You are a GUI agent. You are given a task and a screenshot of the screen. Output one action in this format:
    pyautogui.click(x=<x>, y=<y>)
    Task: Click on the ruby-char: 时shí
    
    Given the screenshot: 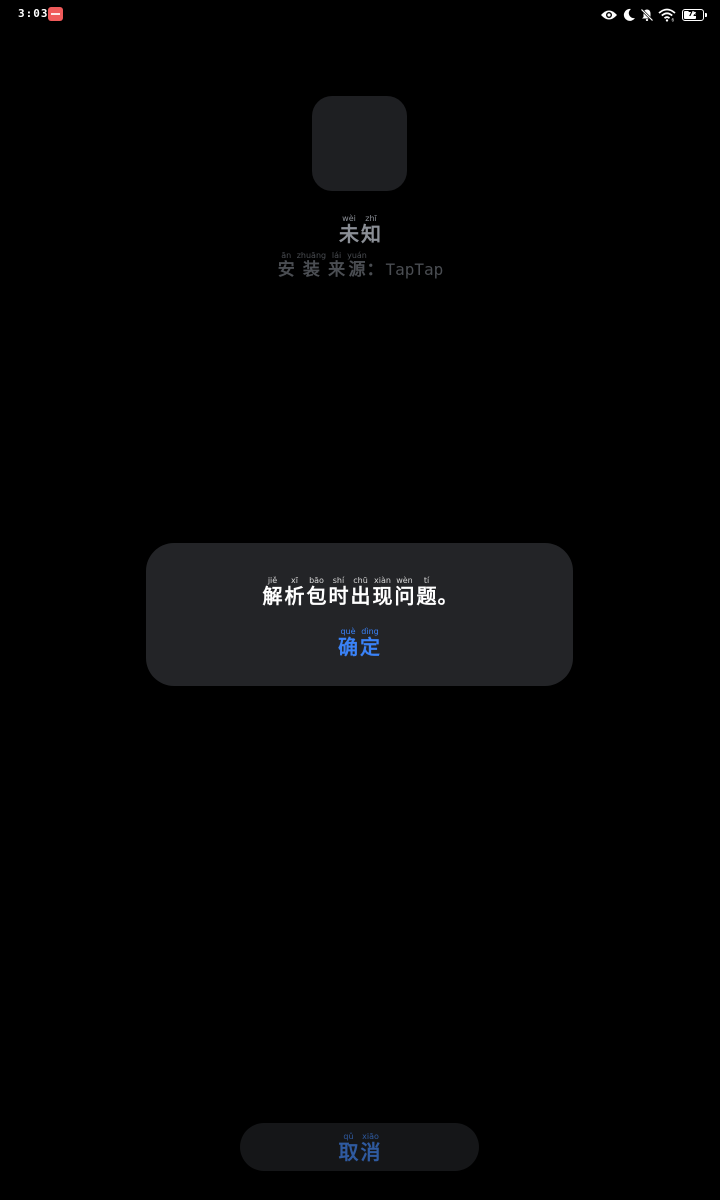 What is the action you would take?
    pyautogui.click(x=338, y=592)
    